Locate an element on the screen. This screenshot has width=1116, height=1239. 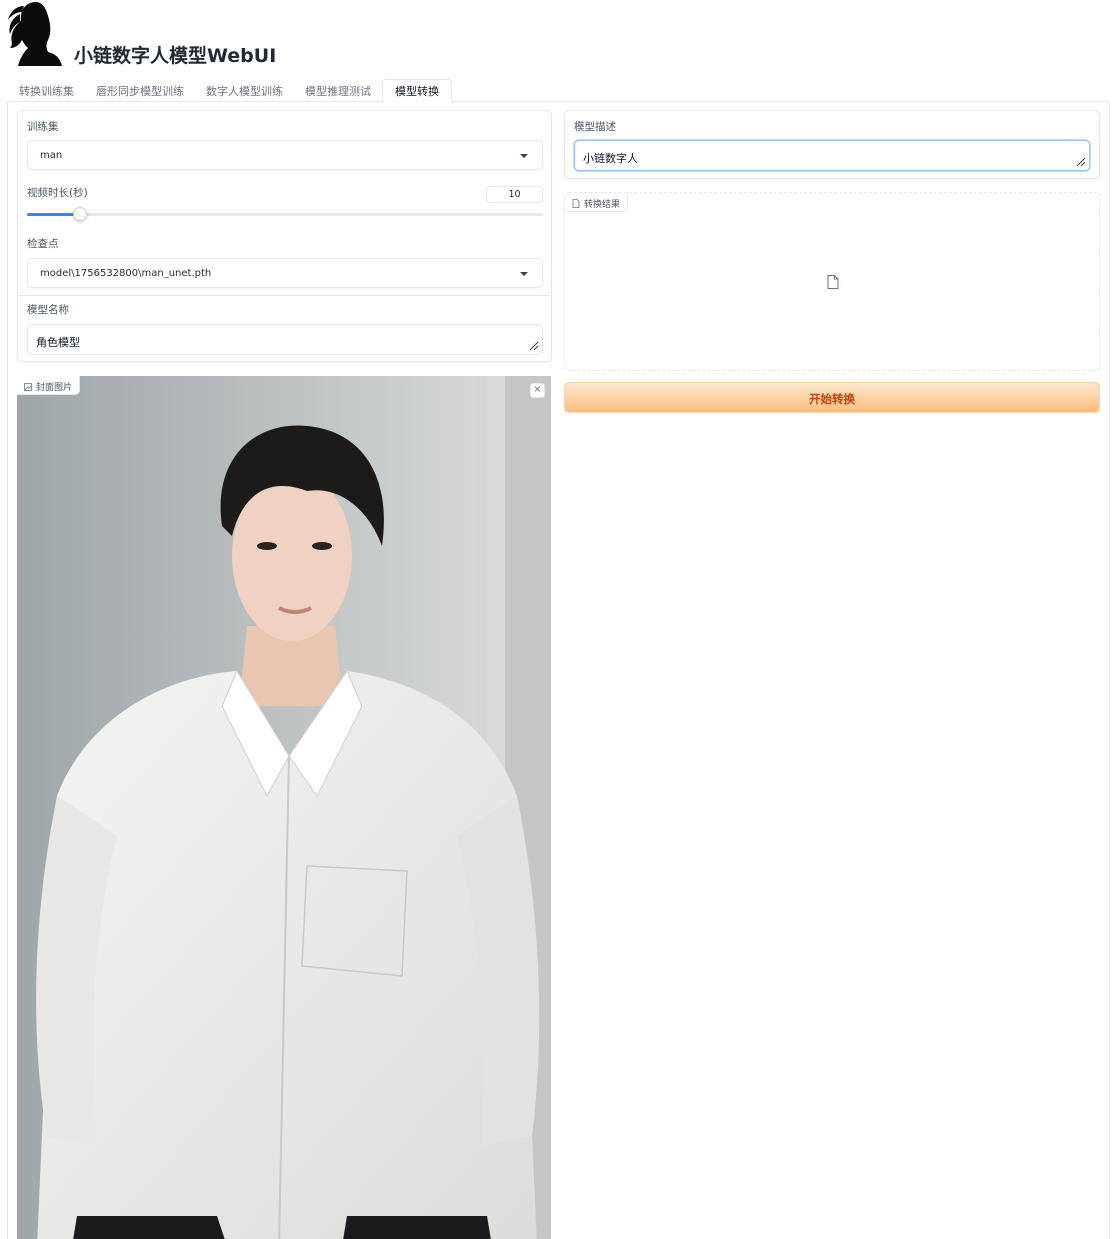
model-name-value: 角色模型 is located at coordinates (58, 342).